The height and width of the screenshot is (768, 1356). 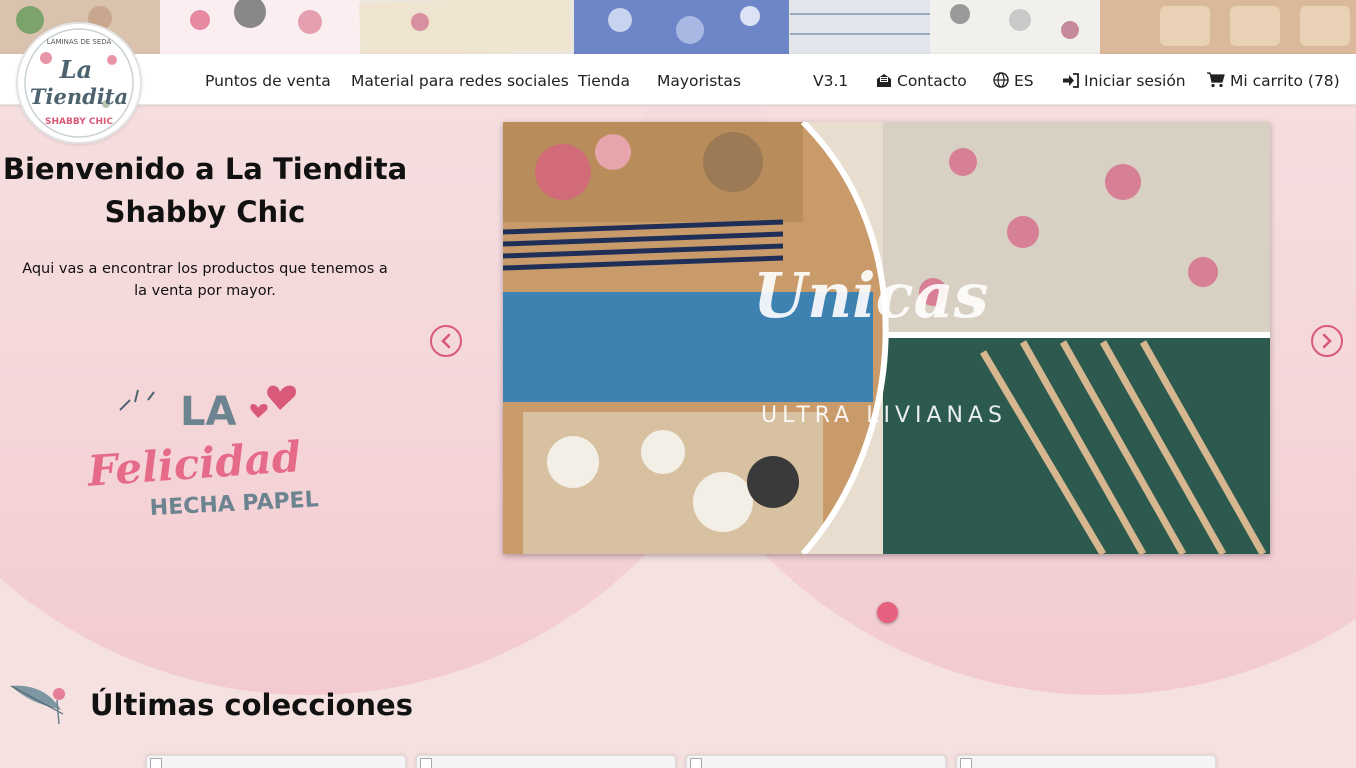 I want to click on feather-flower-icon, so click(x=40, y=704).